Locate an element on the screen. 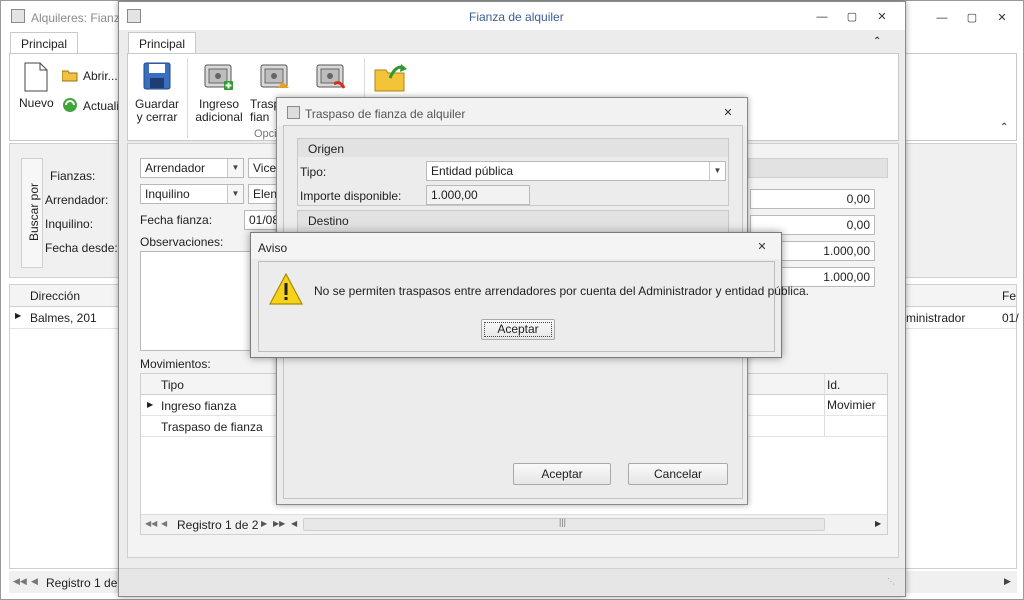 The image size is (1024, 600). resize-grip-icon: ⋱ is located at coordinates (891, 581).